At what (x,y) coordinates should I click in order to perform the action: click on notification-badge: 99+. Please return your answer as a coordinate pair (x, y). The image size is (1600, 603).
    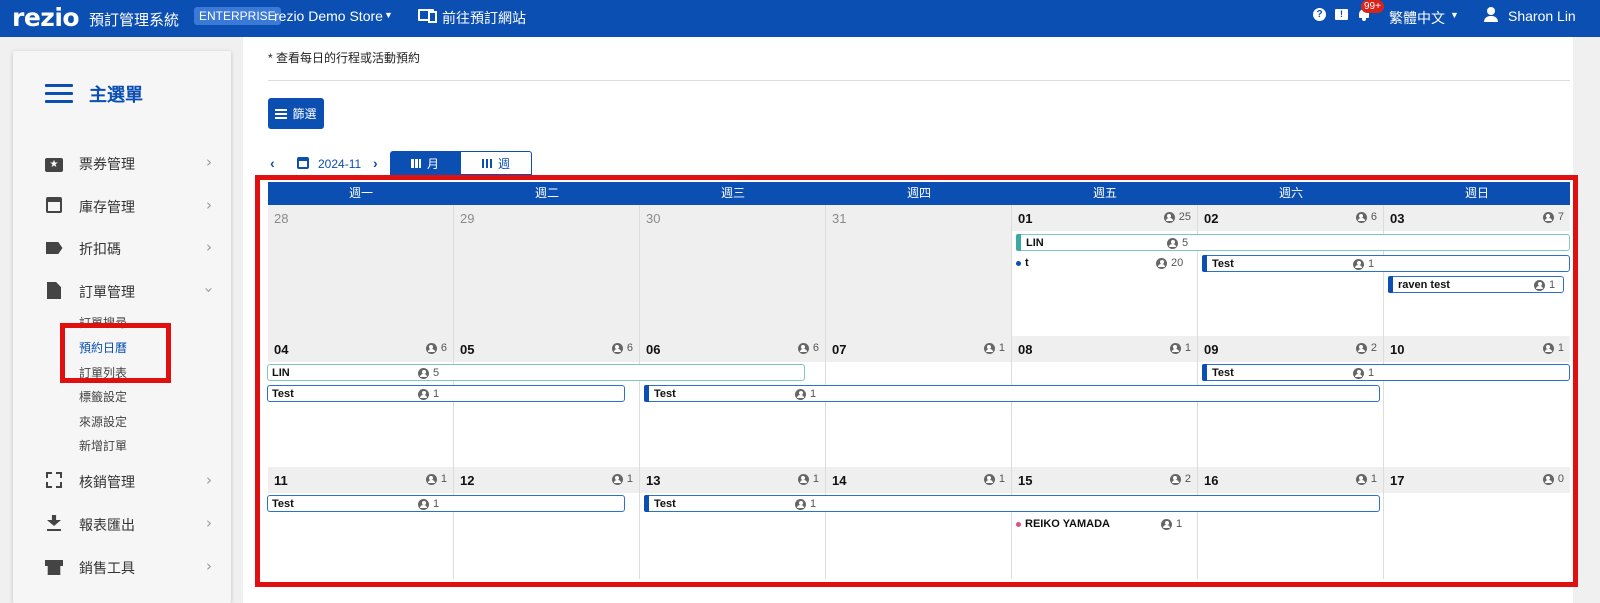
    Looking at the image, I should click on (1372, 6).